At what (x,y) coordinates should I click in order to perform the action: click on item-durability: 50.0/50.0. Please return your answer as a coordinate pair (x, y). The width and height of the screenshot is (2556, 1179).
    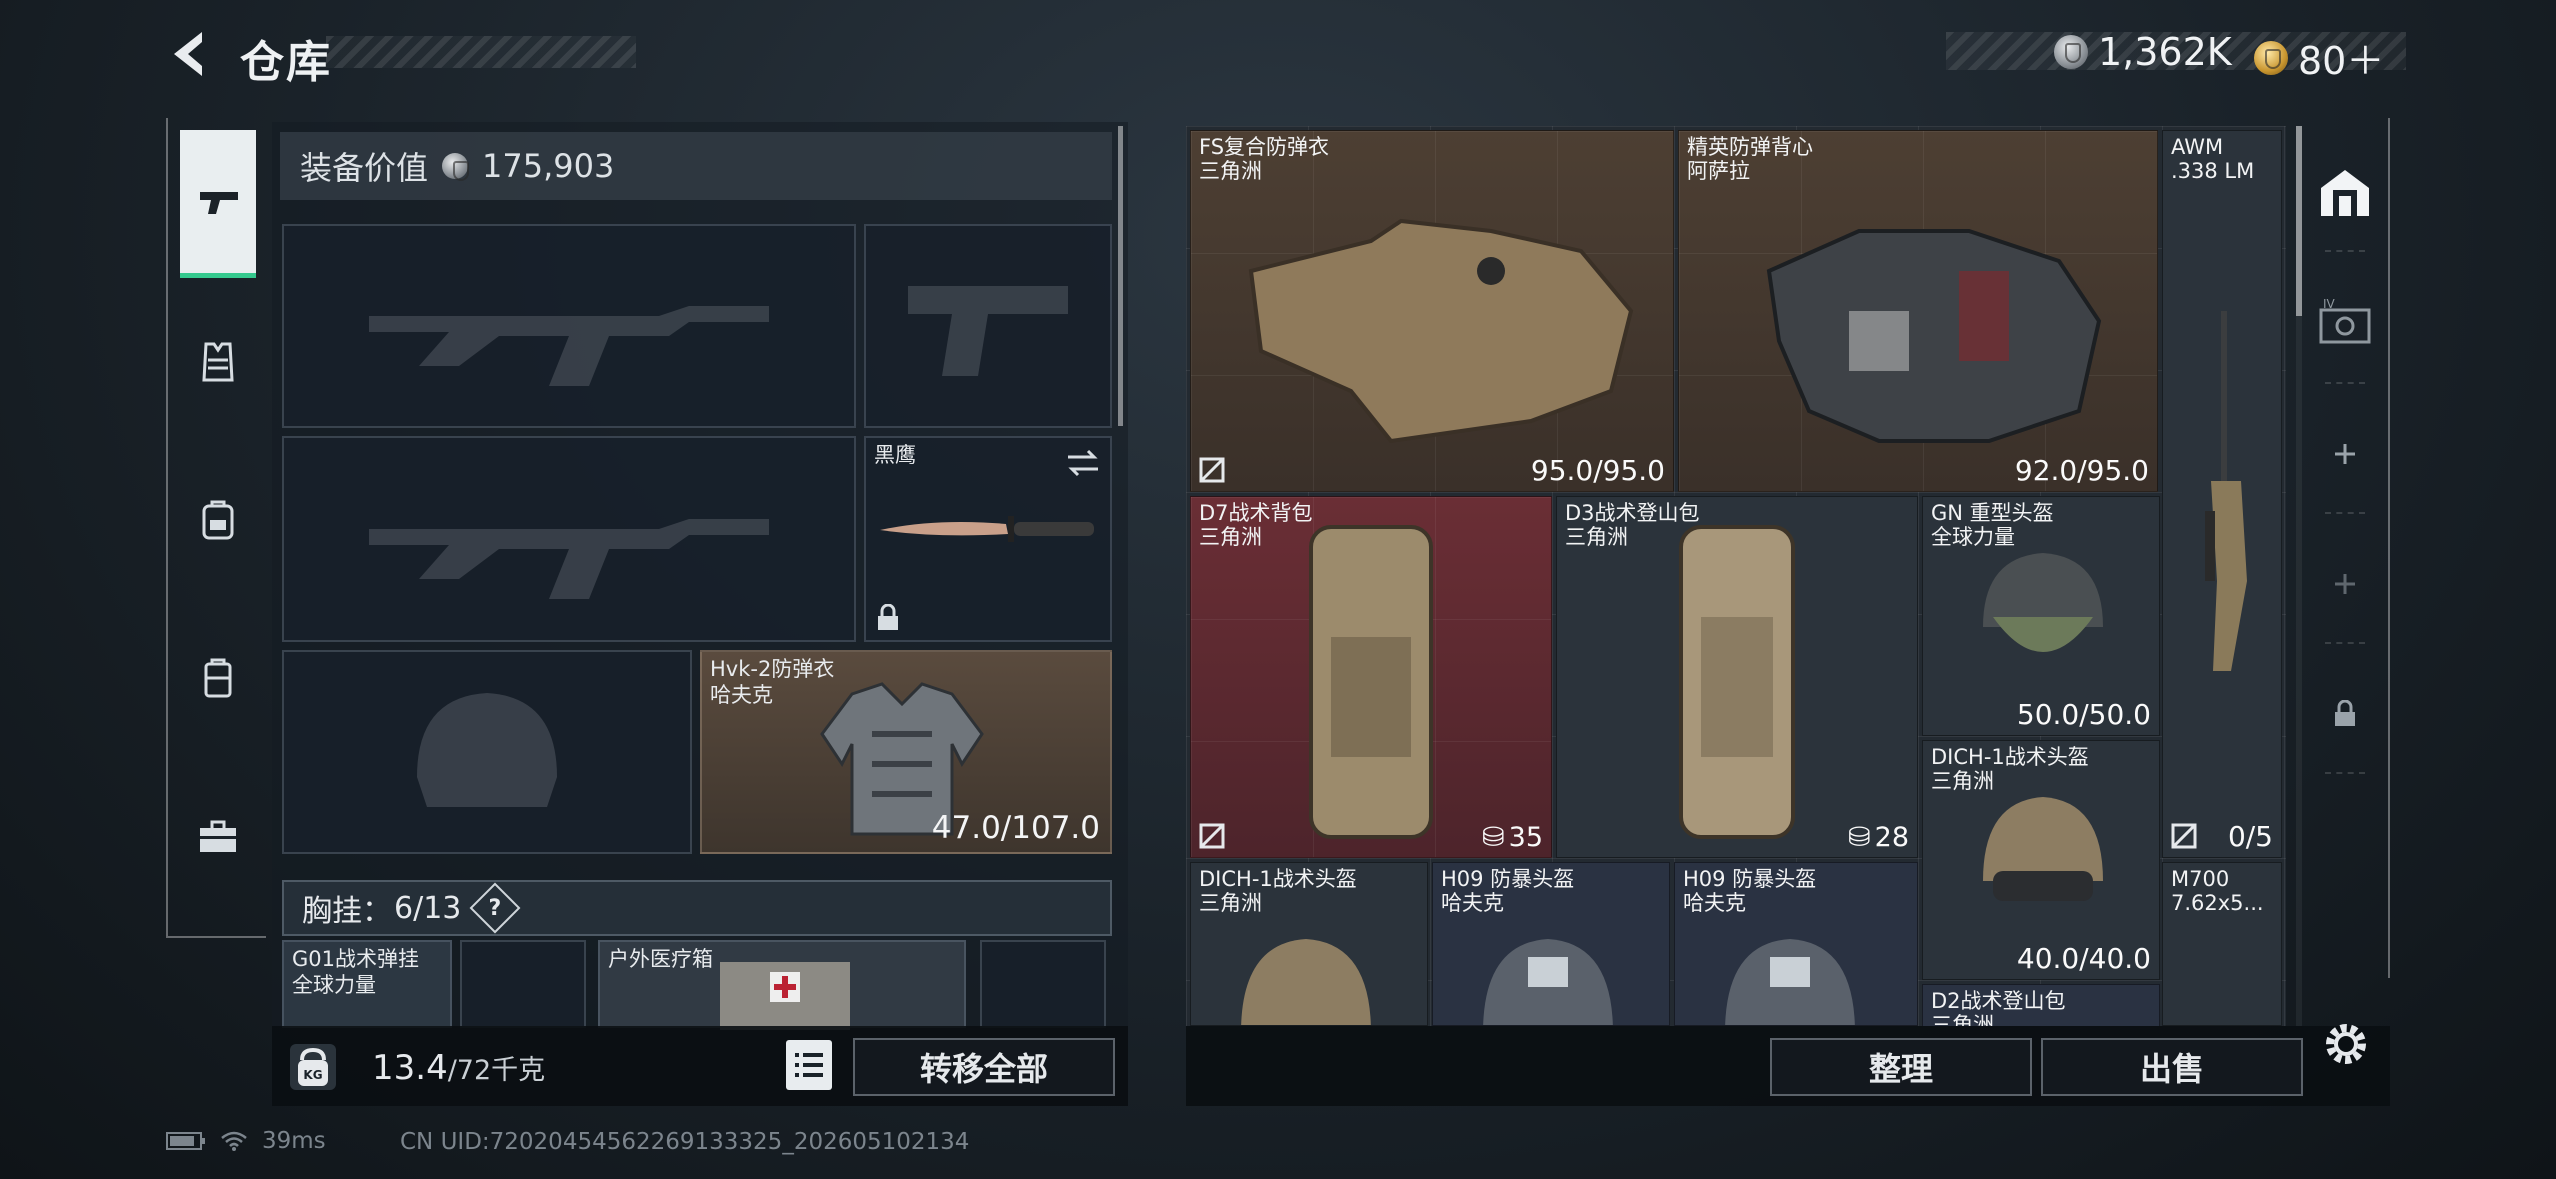
    Looking at the image, I should click on (2083, 714).